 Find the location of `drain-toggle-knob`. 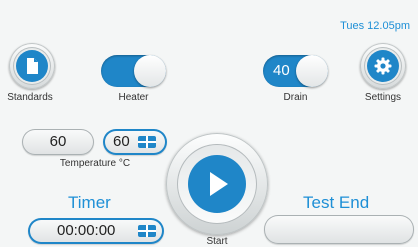

drain-toggle-knob is located at coordinates (312, 71).